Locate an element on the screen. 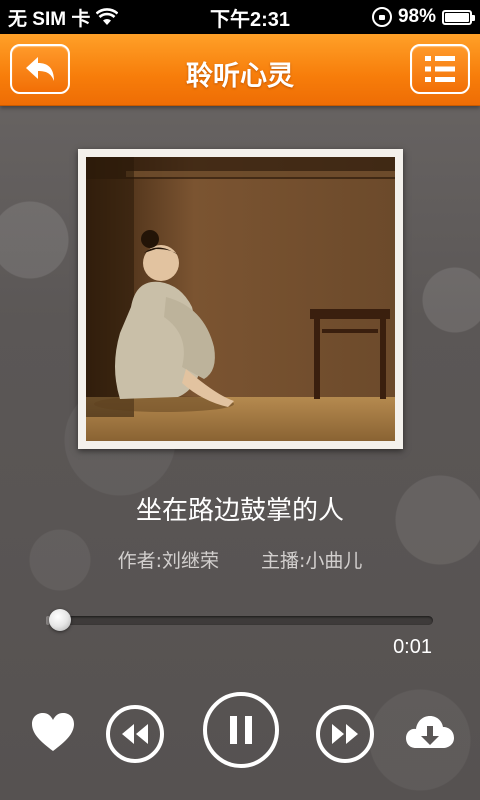  download-button is located at coordinates (430, 732).